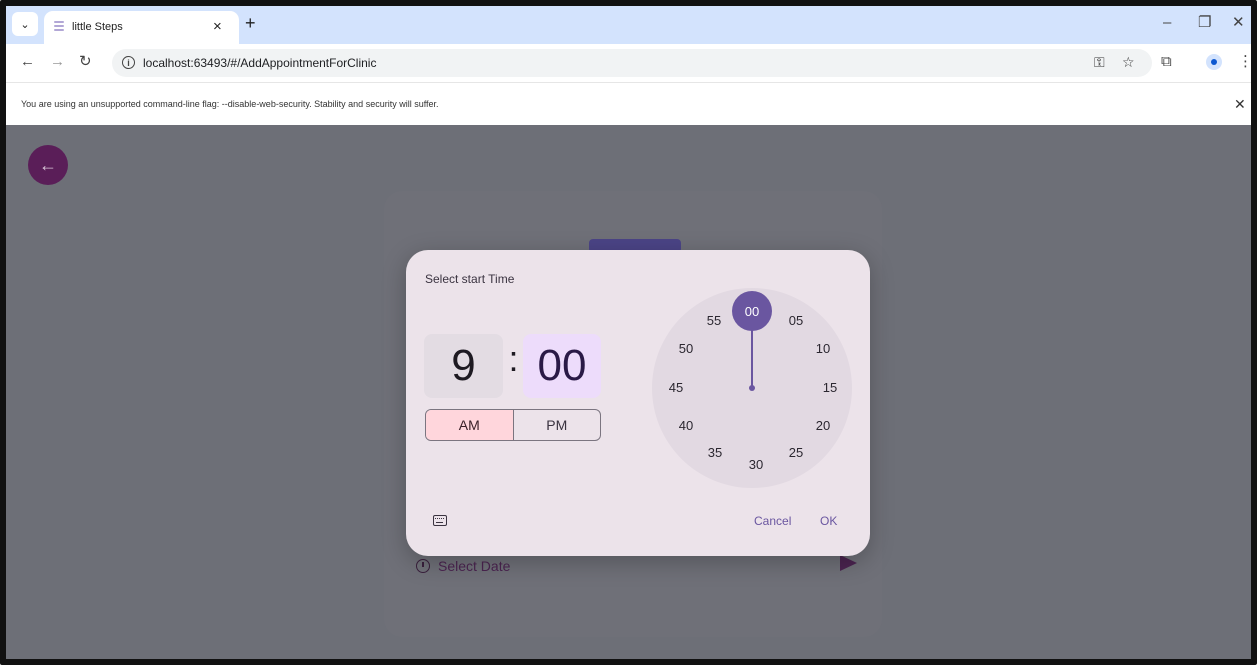 The image size is (1257, 665). What do you see at coordinates (1238, 22) in the screenshot?
I see `close-window-icon: ✕` at bounding box center [1238, 22].